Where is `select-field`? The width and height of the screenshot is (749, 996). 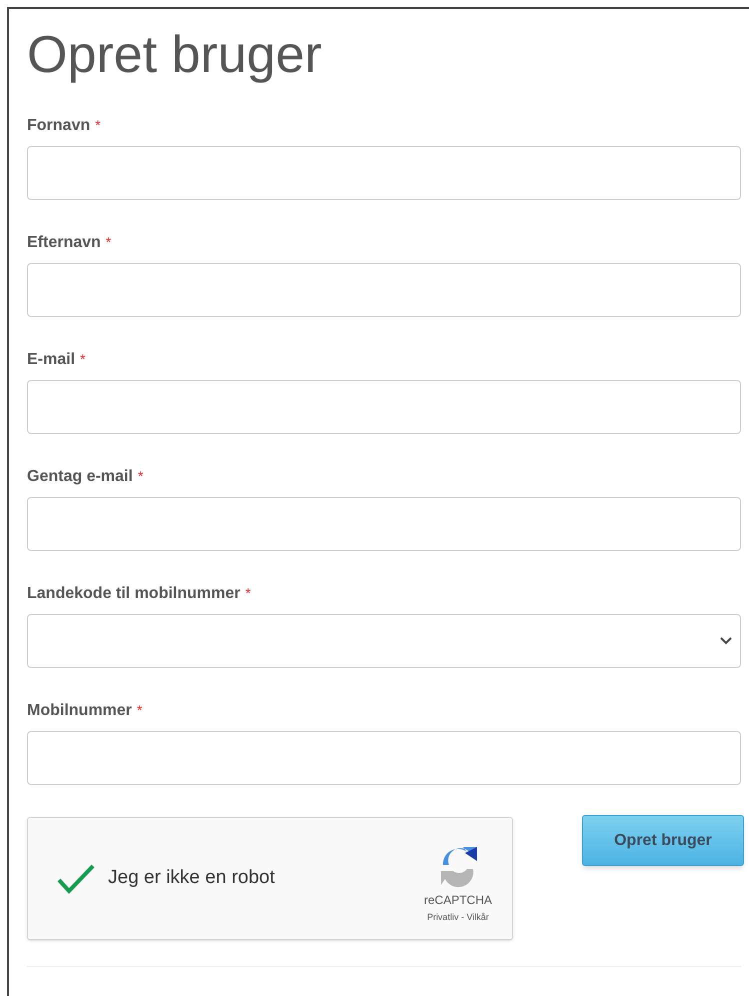 select-field is located at coordinates (384, 641).